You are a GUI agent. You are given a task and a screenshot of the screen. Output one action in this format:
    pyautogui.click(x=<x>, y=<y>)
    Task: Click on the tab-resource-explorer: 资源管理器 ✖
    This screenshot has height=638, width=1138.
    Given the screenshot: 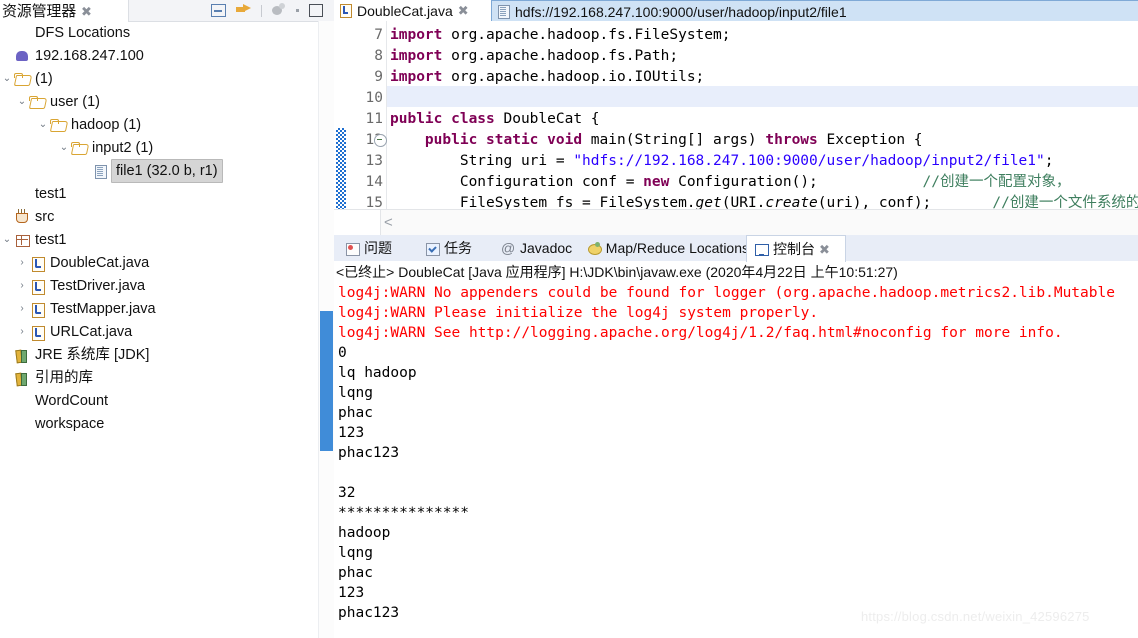 What is the action you would take?
    pyautogui.click(x=64, y=11)
    